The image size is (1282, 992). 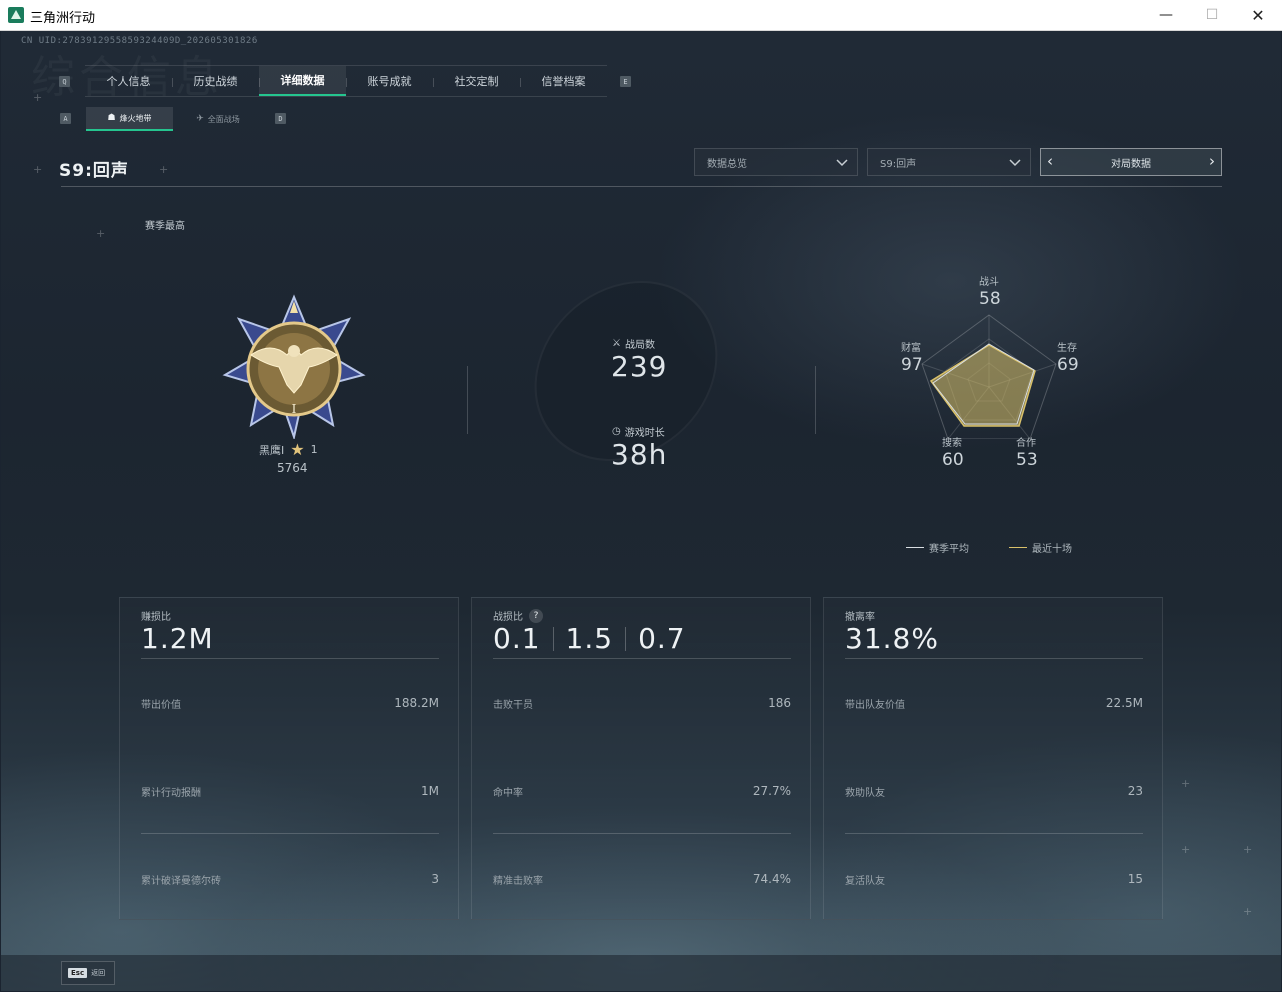 What do you see at coordinates (776, 162) in the screenshot?
I see `data-overview-dropdown: 数据总览` at bounding box center [776, 162].